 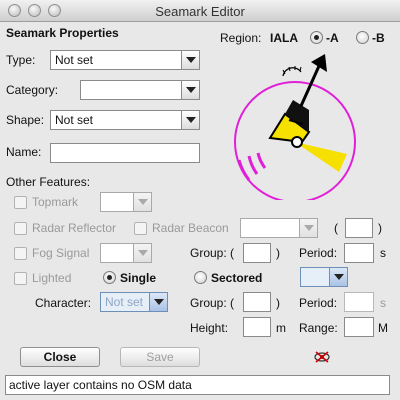 What do you see at coordinates (61, 253) in the screenshot?
I see `fog-signal-label: Fog Signal` at bounding box center [61, 253].